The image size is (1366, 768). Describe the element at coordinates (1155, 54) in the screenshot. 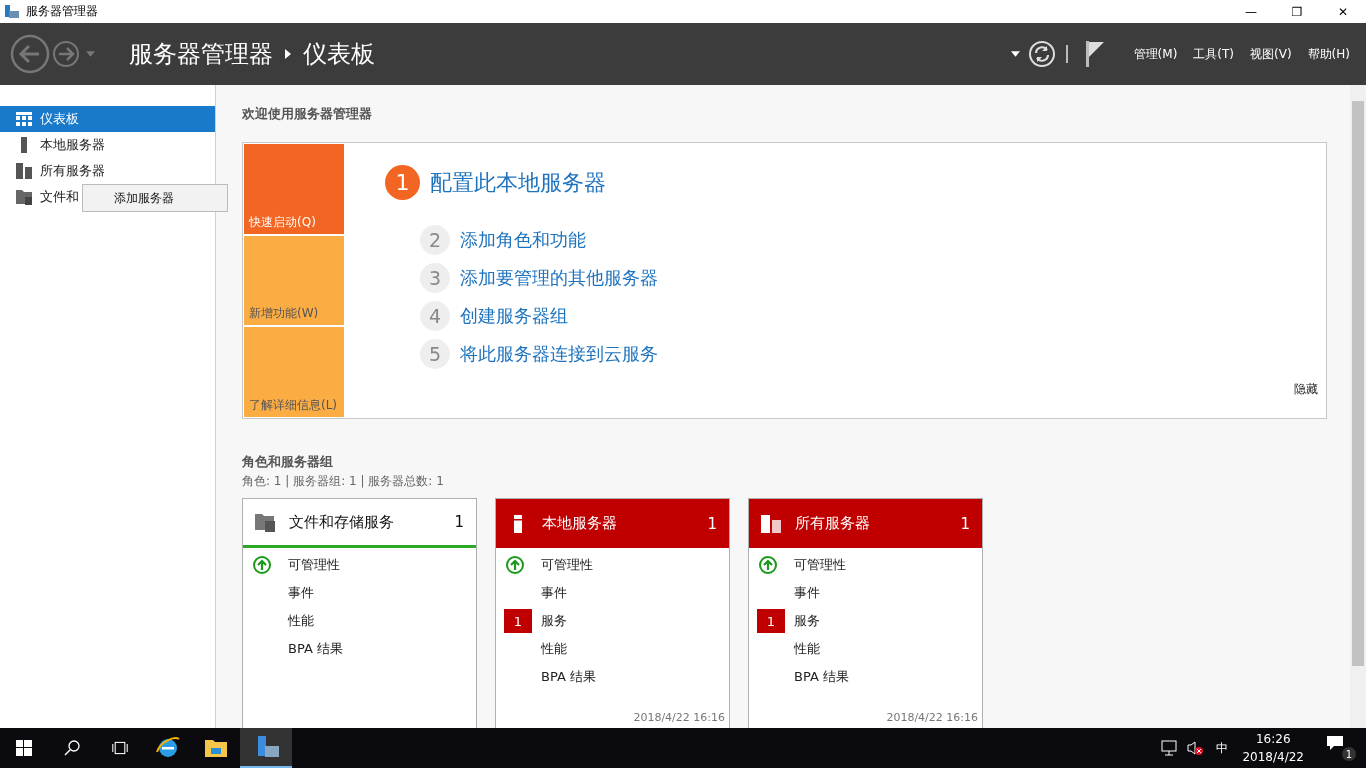

I see `menu-item: 管理(M)` at that location.